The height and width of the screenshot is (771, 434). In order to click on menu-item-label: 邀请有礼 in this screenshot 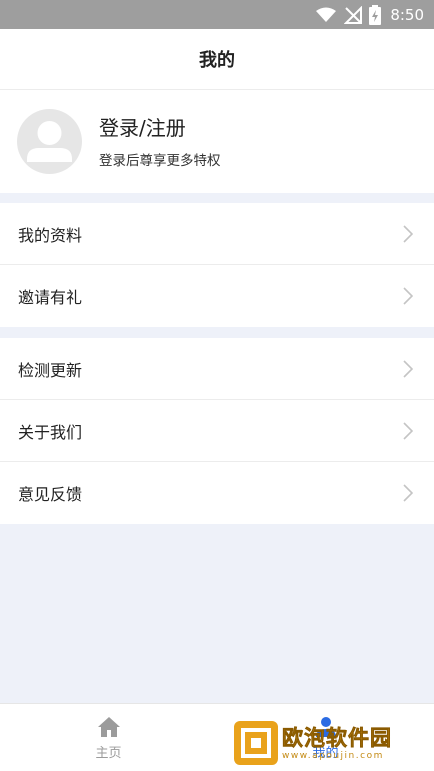, I will do `click(50, 297)`.